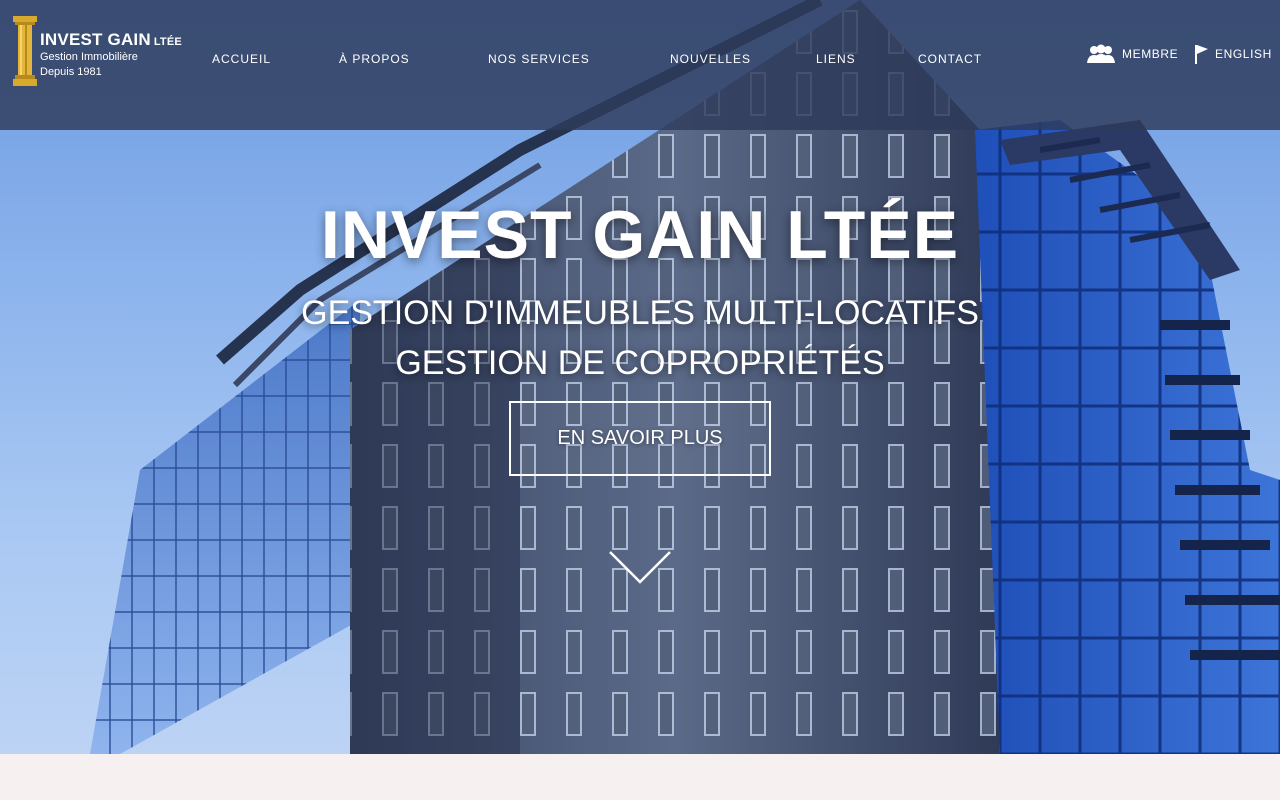 This screenshot has height=800, width=1280. Describe the element at coordinates (640, 235) in the screenshot. I see `hero-title: INVEST GAIN LTÉE` at that location.